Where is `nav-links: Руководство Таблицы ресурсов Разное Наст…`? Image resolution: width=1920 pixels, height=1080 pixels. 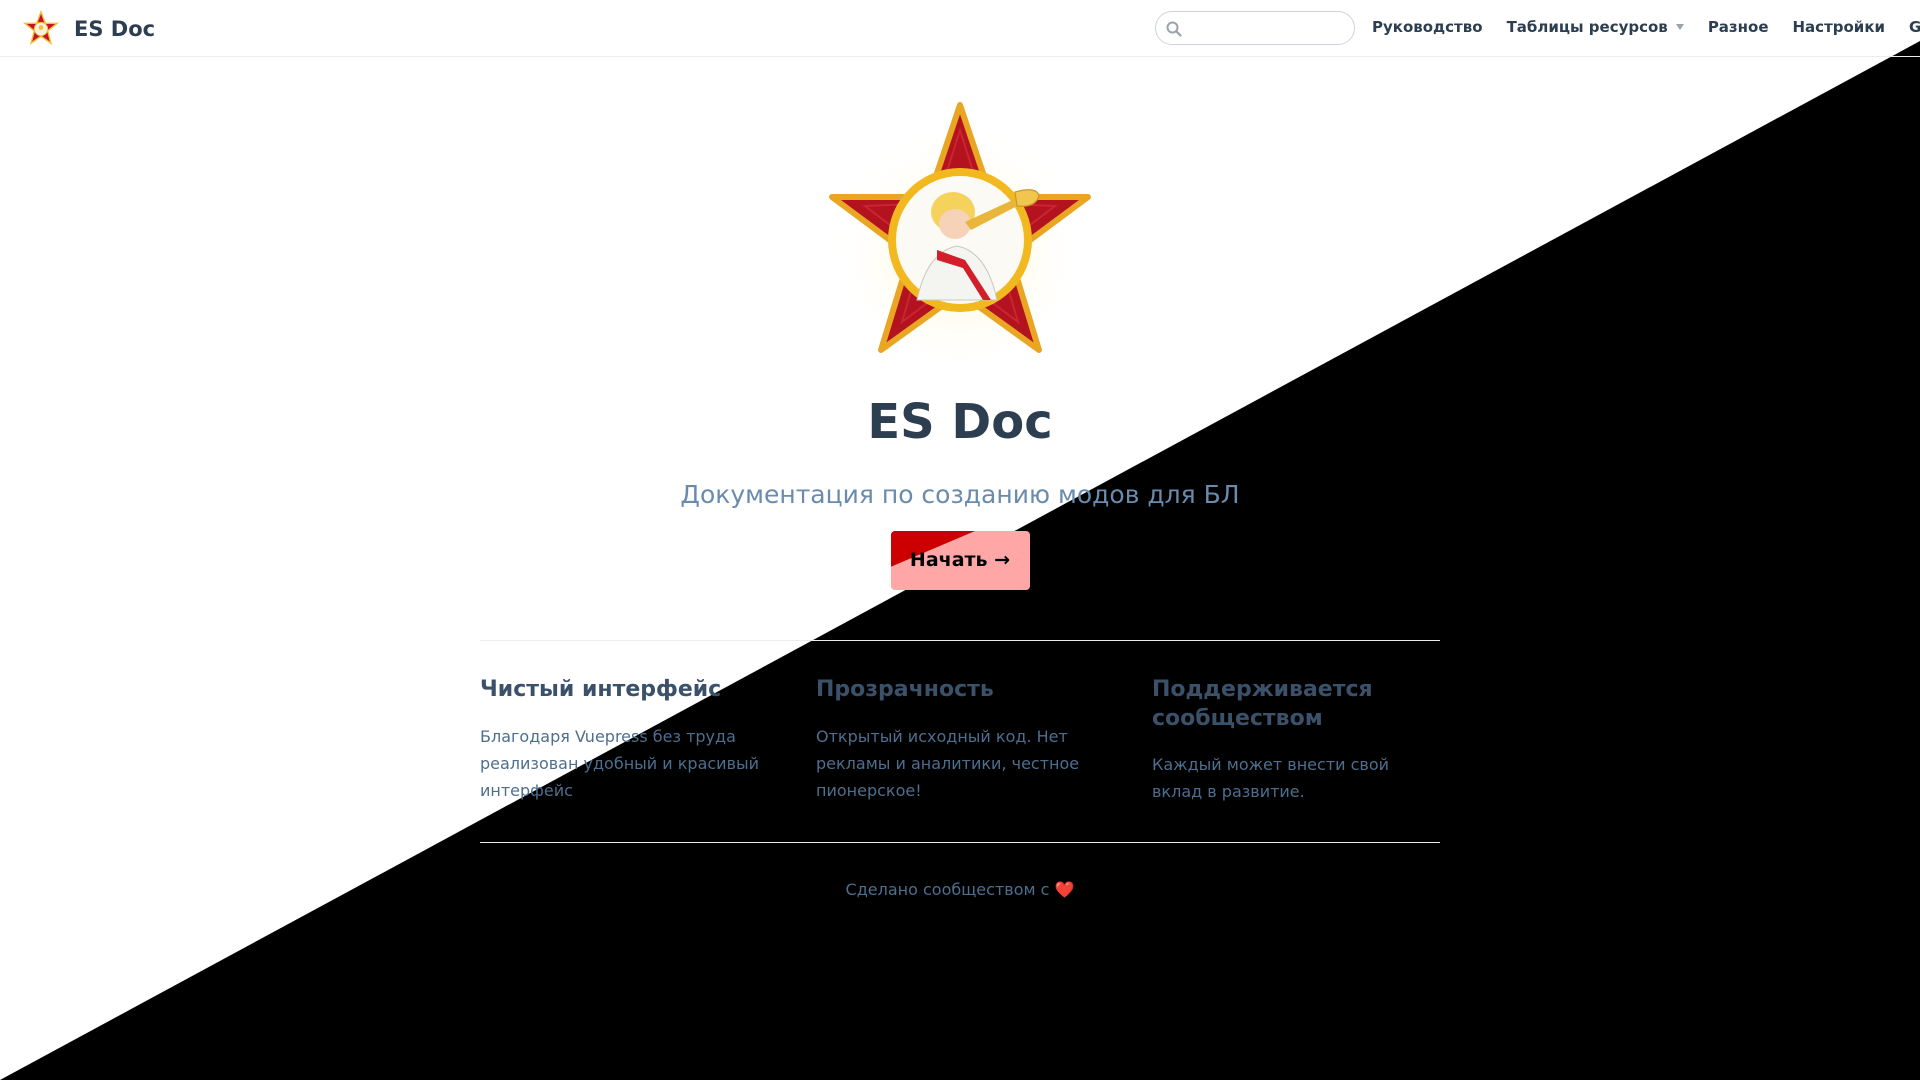 nav-links: Руководство Таблицы ресурсов Разное Наст… is located at coordinates (1646, 27).